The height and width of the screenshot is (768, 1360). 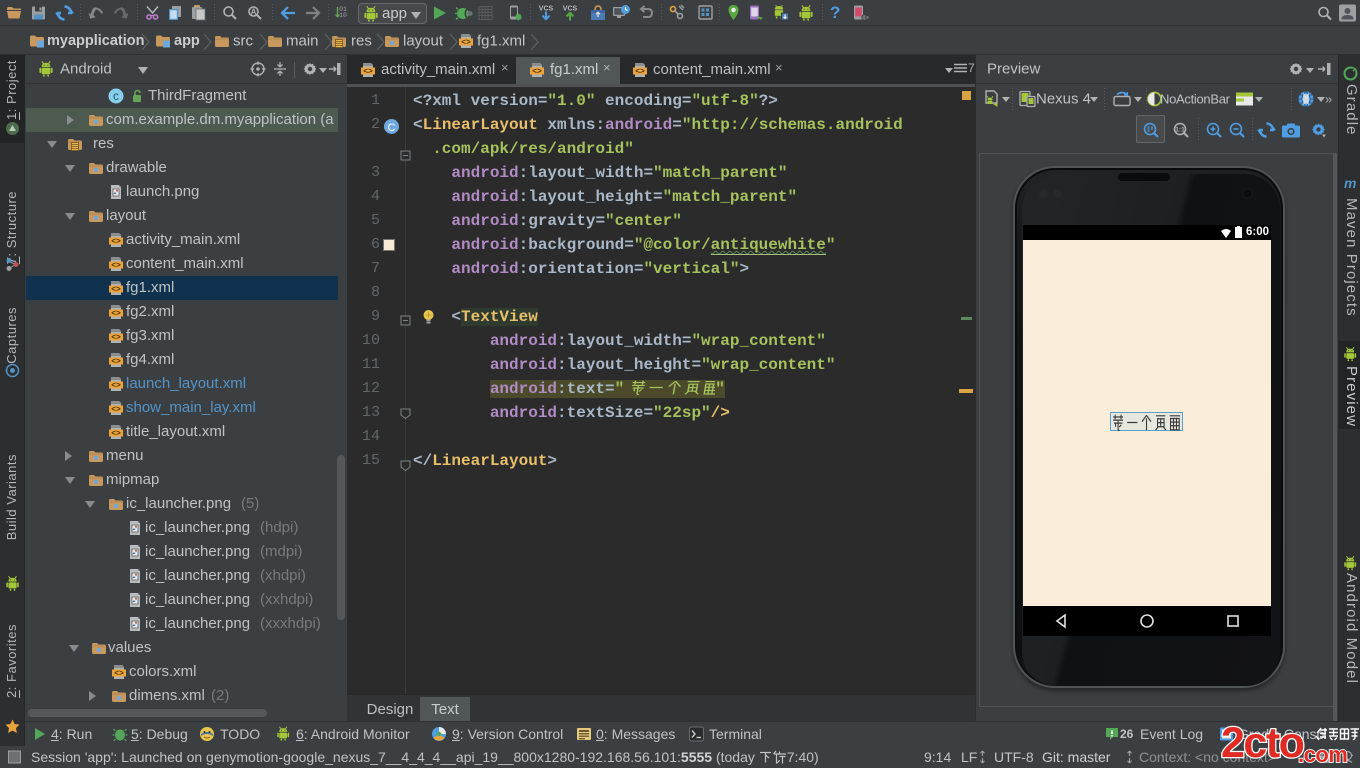 What do you see at coordinates (343, 15) in the screenshot?
I see `svg-text: 10` at bounding box center [343, 15].